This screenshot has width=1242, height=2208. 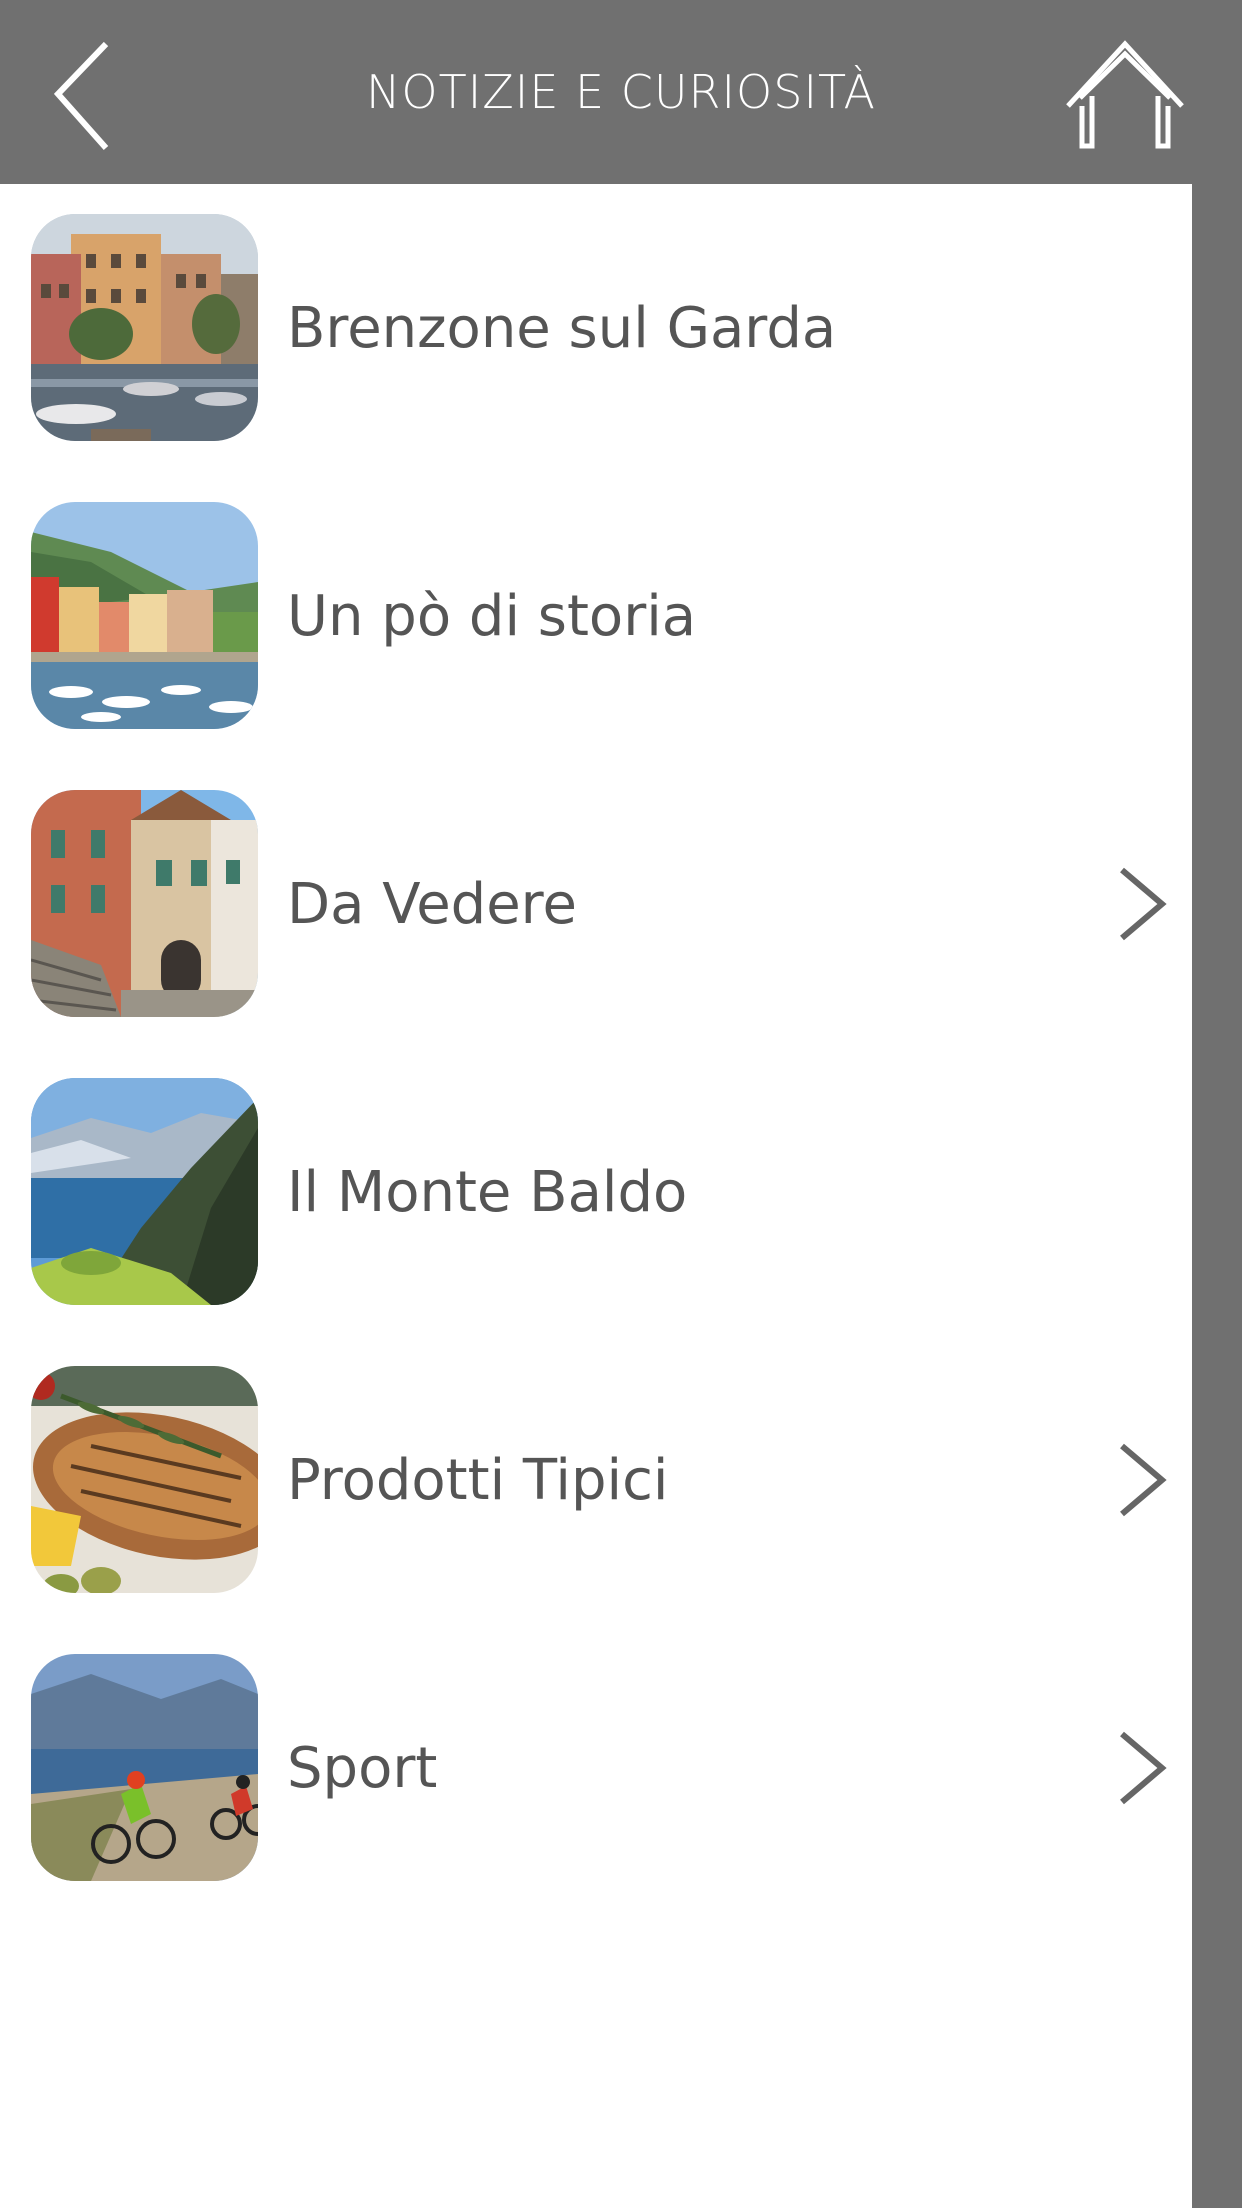 What do you see at coordinates (144, 1191) in the screenshot?
I see `mountain-lake-thumbnail` at bounding box center [144, 1191].